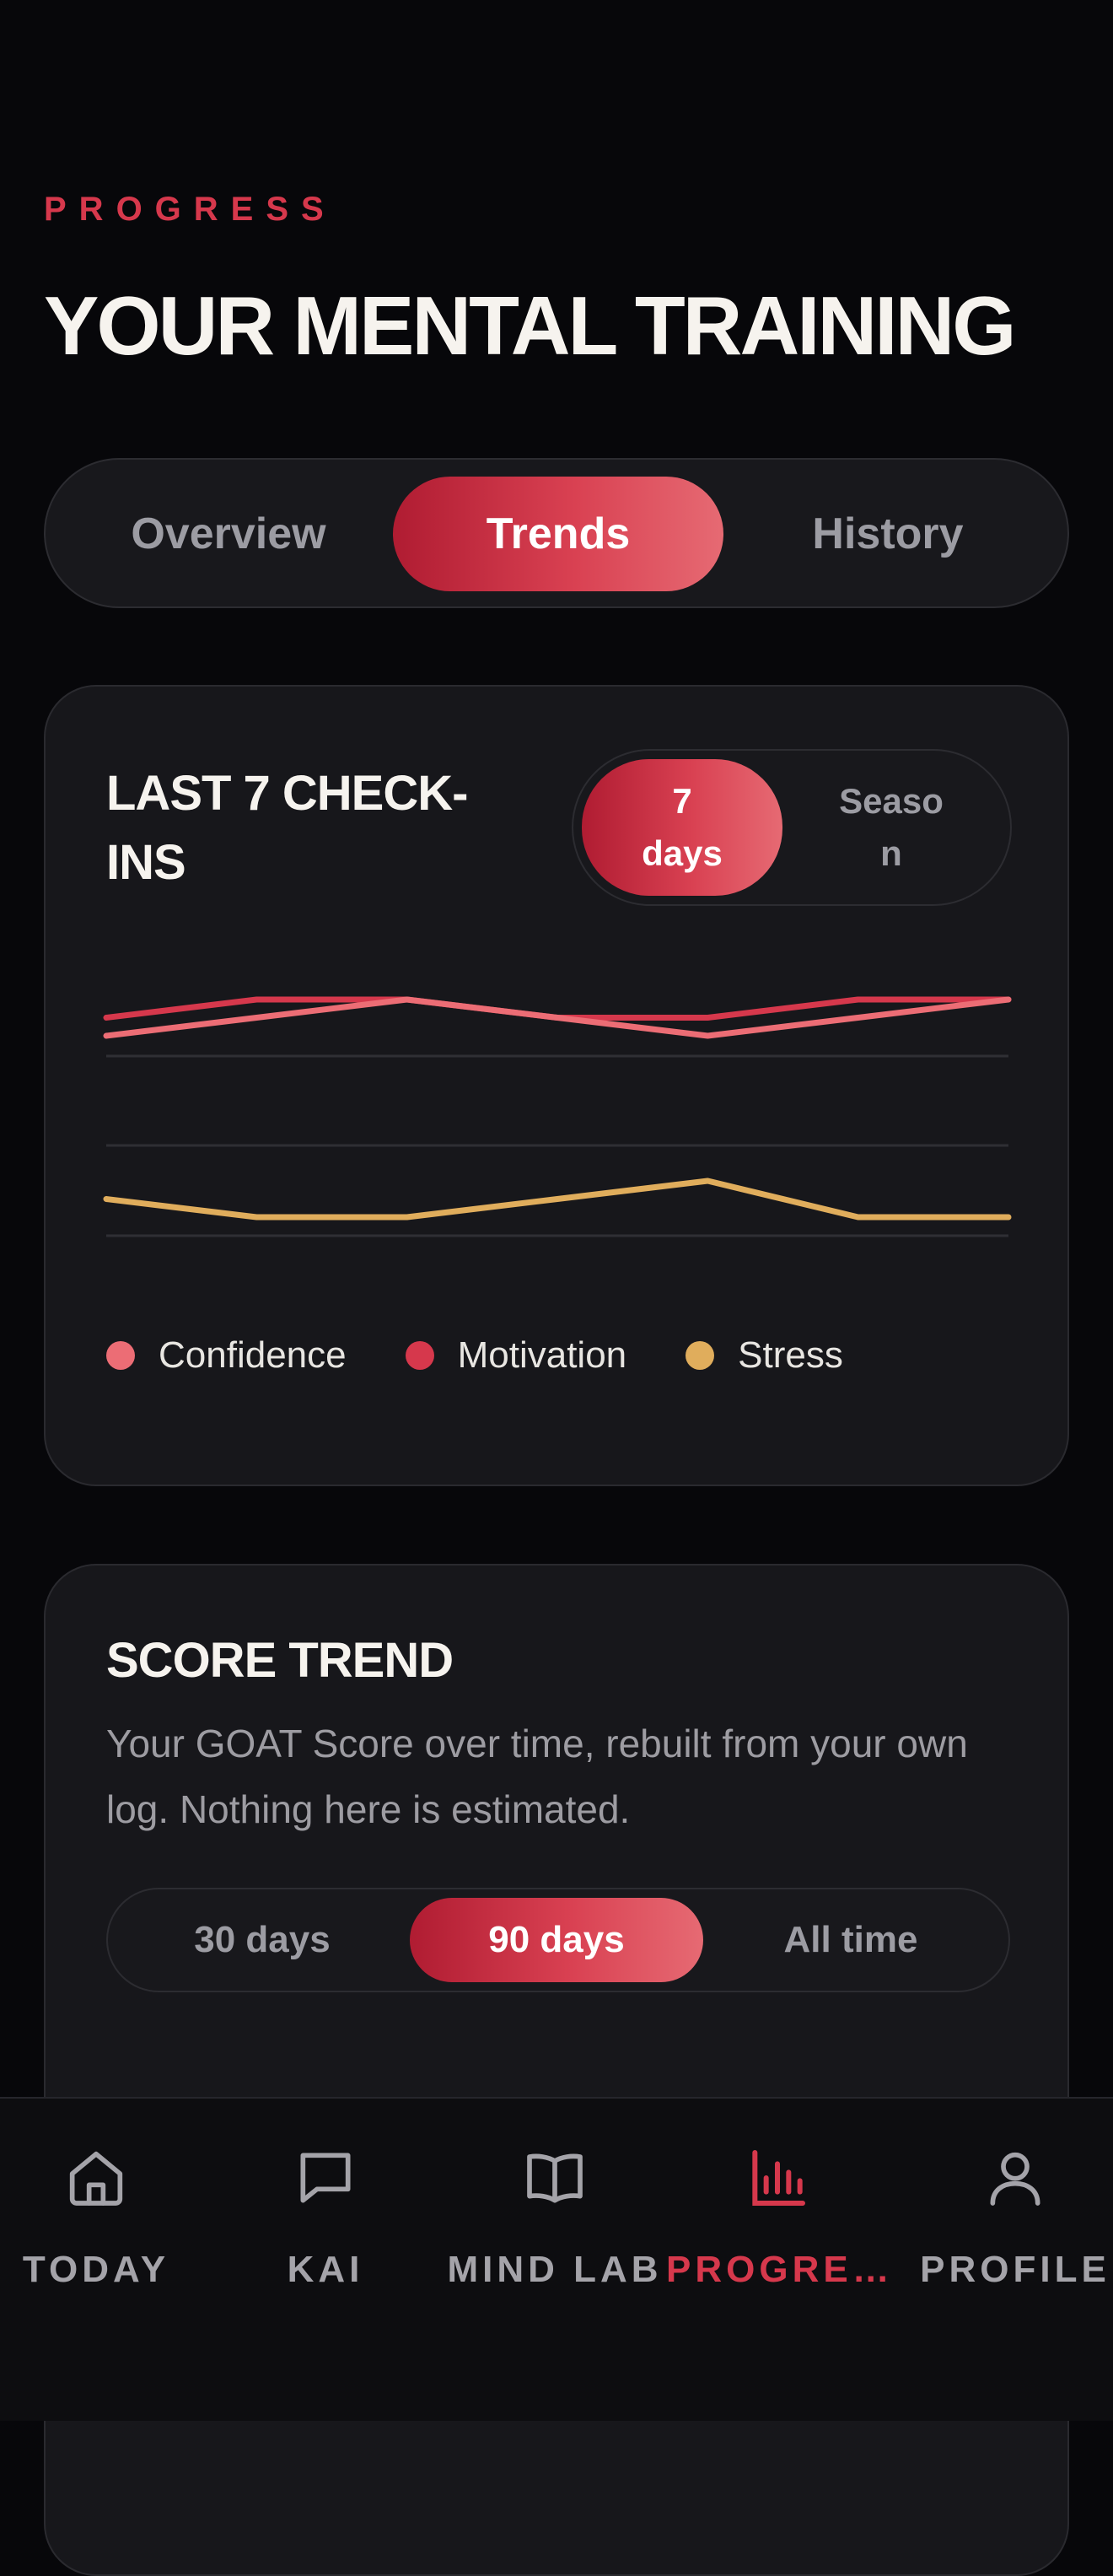  What do you see at coordinates (253, 1355) in the screenshot?
I see `legend-confidence-label: Confidence` at bounding box center [253, 1355].